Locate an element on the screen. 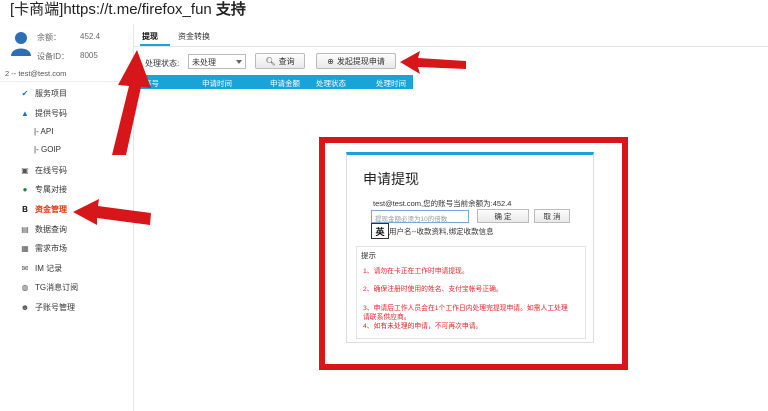 Image resolution: width=768 pixels, height=411 pixels. sidebar-subitem-api: |- API is located at coordinates (43, 131).